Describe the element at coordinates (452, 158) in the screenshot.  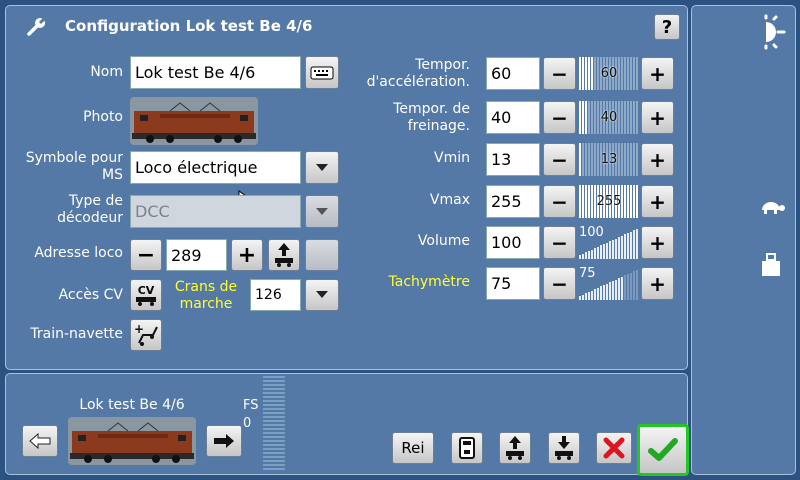
I see `setting-label-line2: Vmin` at that location.